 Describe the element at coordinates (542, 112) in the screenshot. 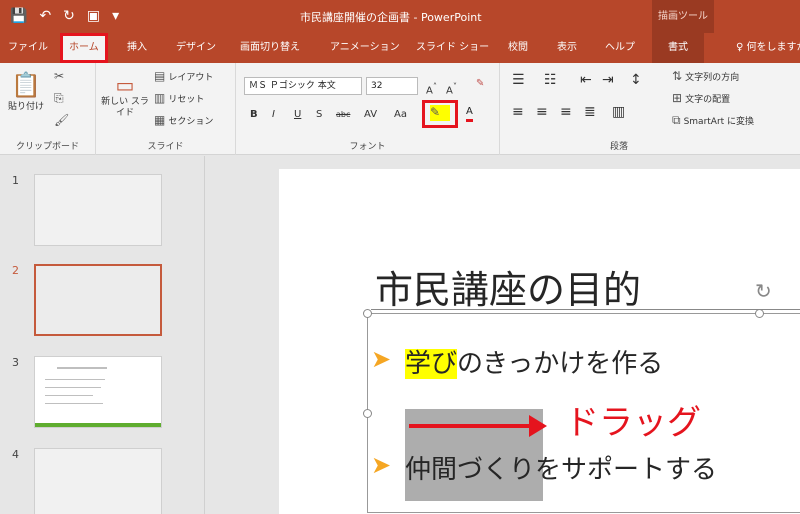

I see `align-center-icon: ≡` at that location.